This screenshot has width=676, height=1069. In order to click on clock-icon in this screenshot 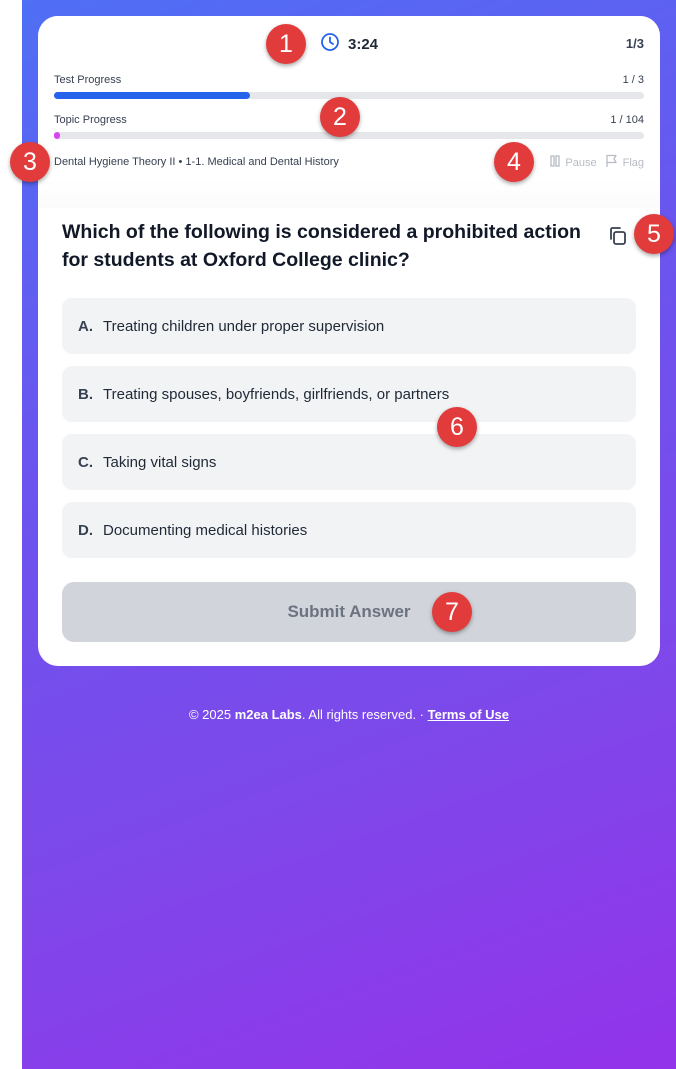, I will do `click(330, 44)`.